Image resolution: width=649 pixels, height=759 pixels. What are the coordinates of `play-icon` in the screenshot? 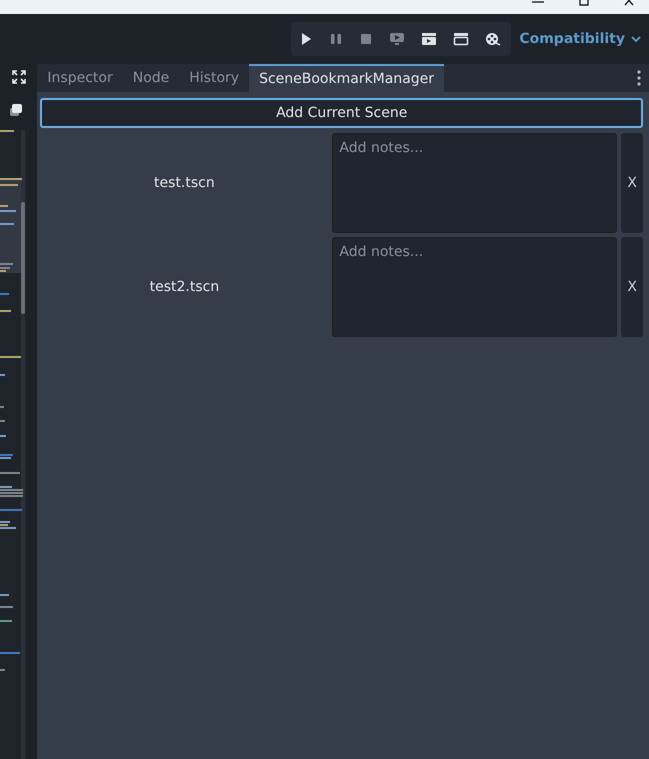 It's located at (306, 39).